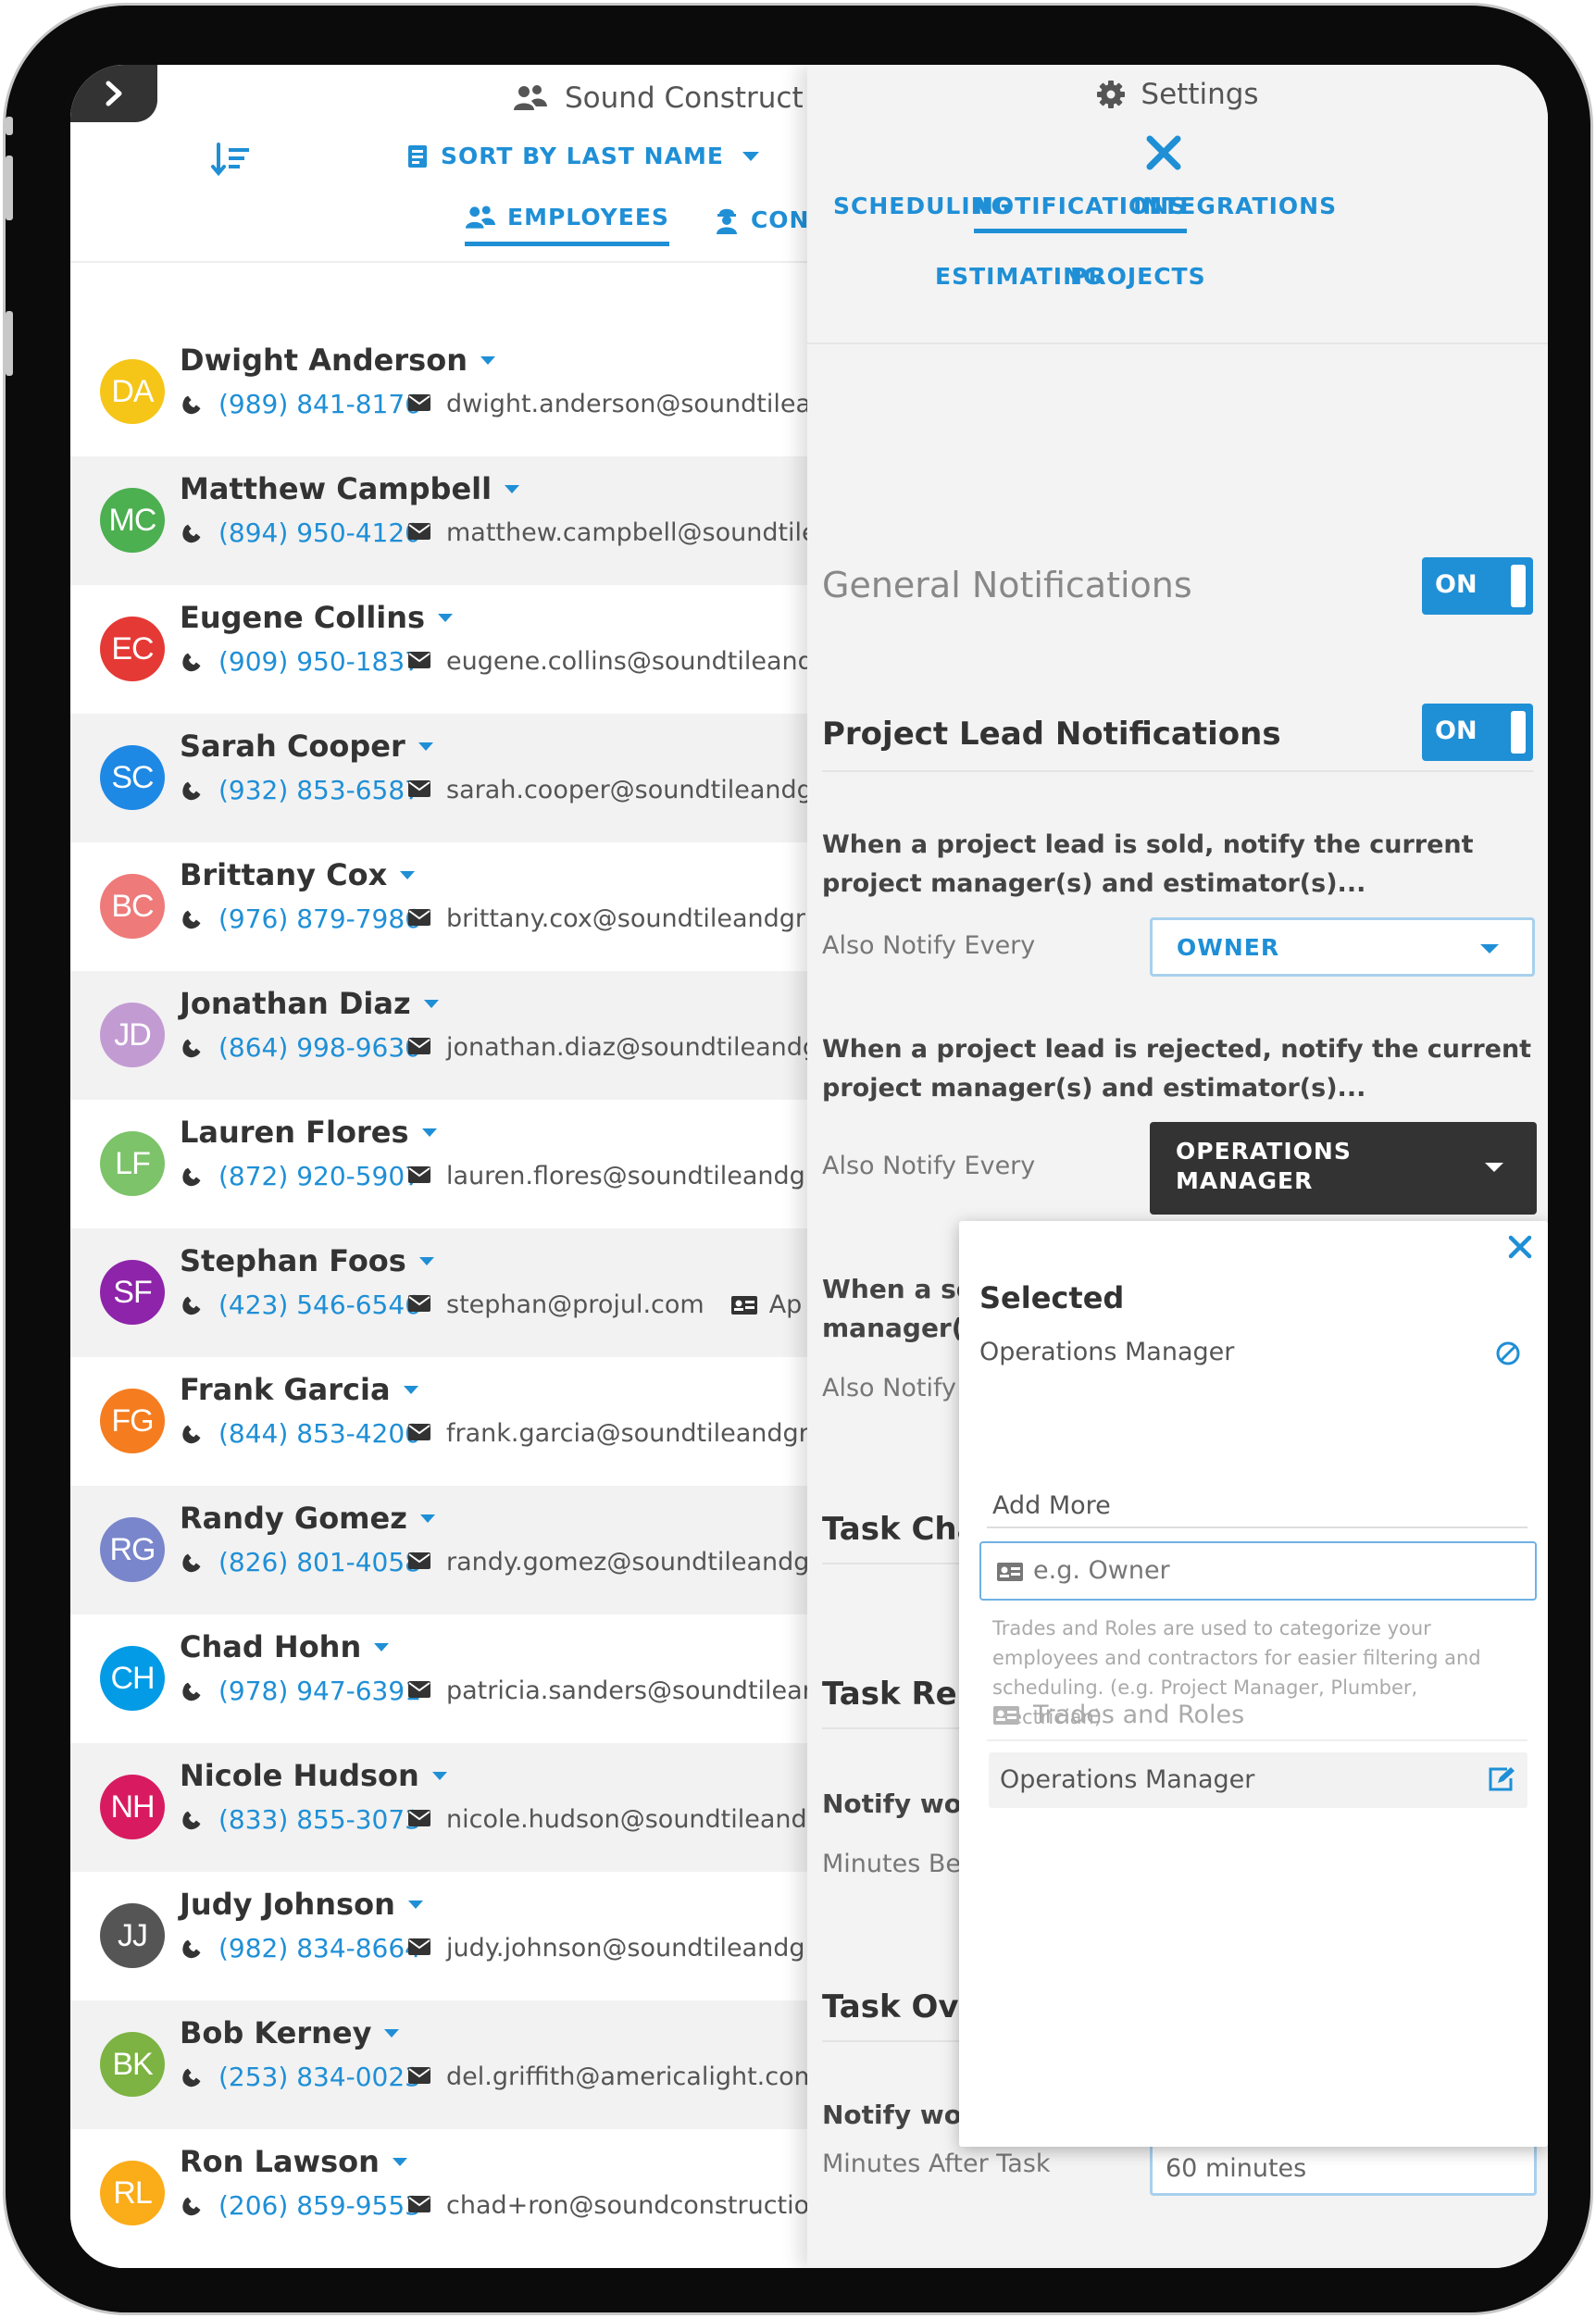 This screenshot has height=2318, width=1596. What do you see at coordinates (419, 1689) in the screenshot?
I see `mail-icon` at bounding box center [419, 1689].